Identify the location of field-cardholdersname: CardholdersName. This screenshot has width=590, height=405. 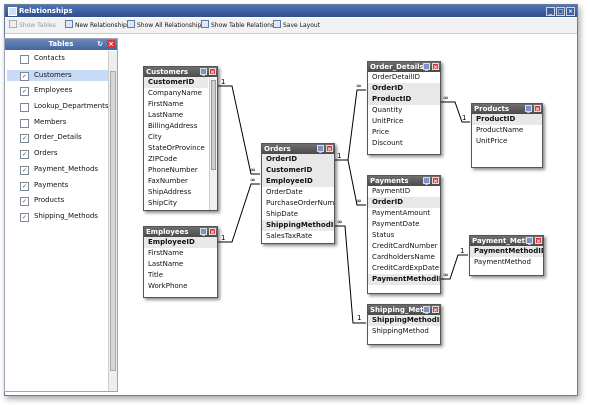
(404, 257).